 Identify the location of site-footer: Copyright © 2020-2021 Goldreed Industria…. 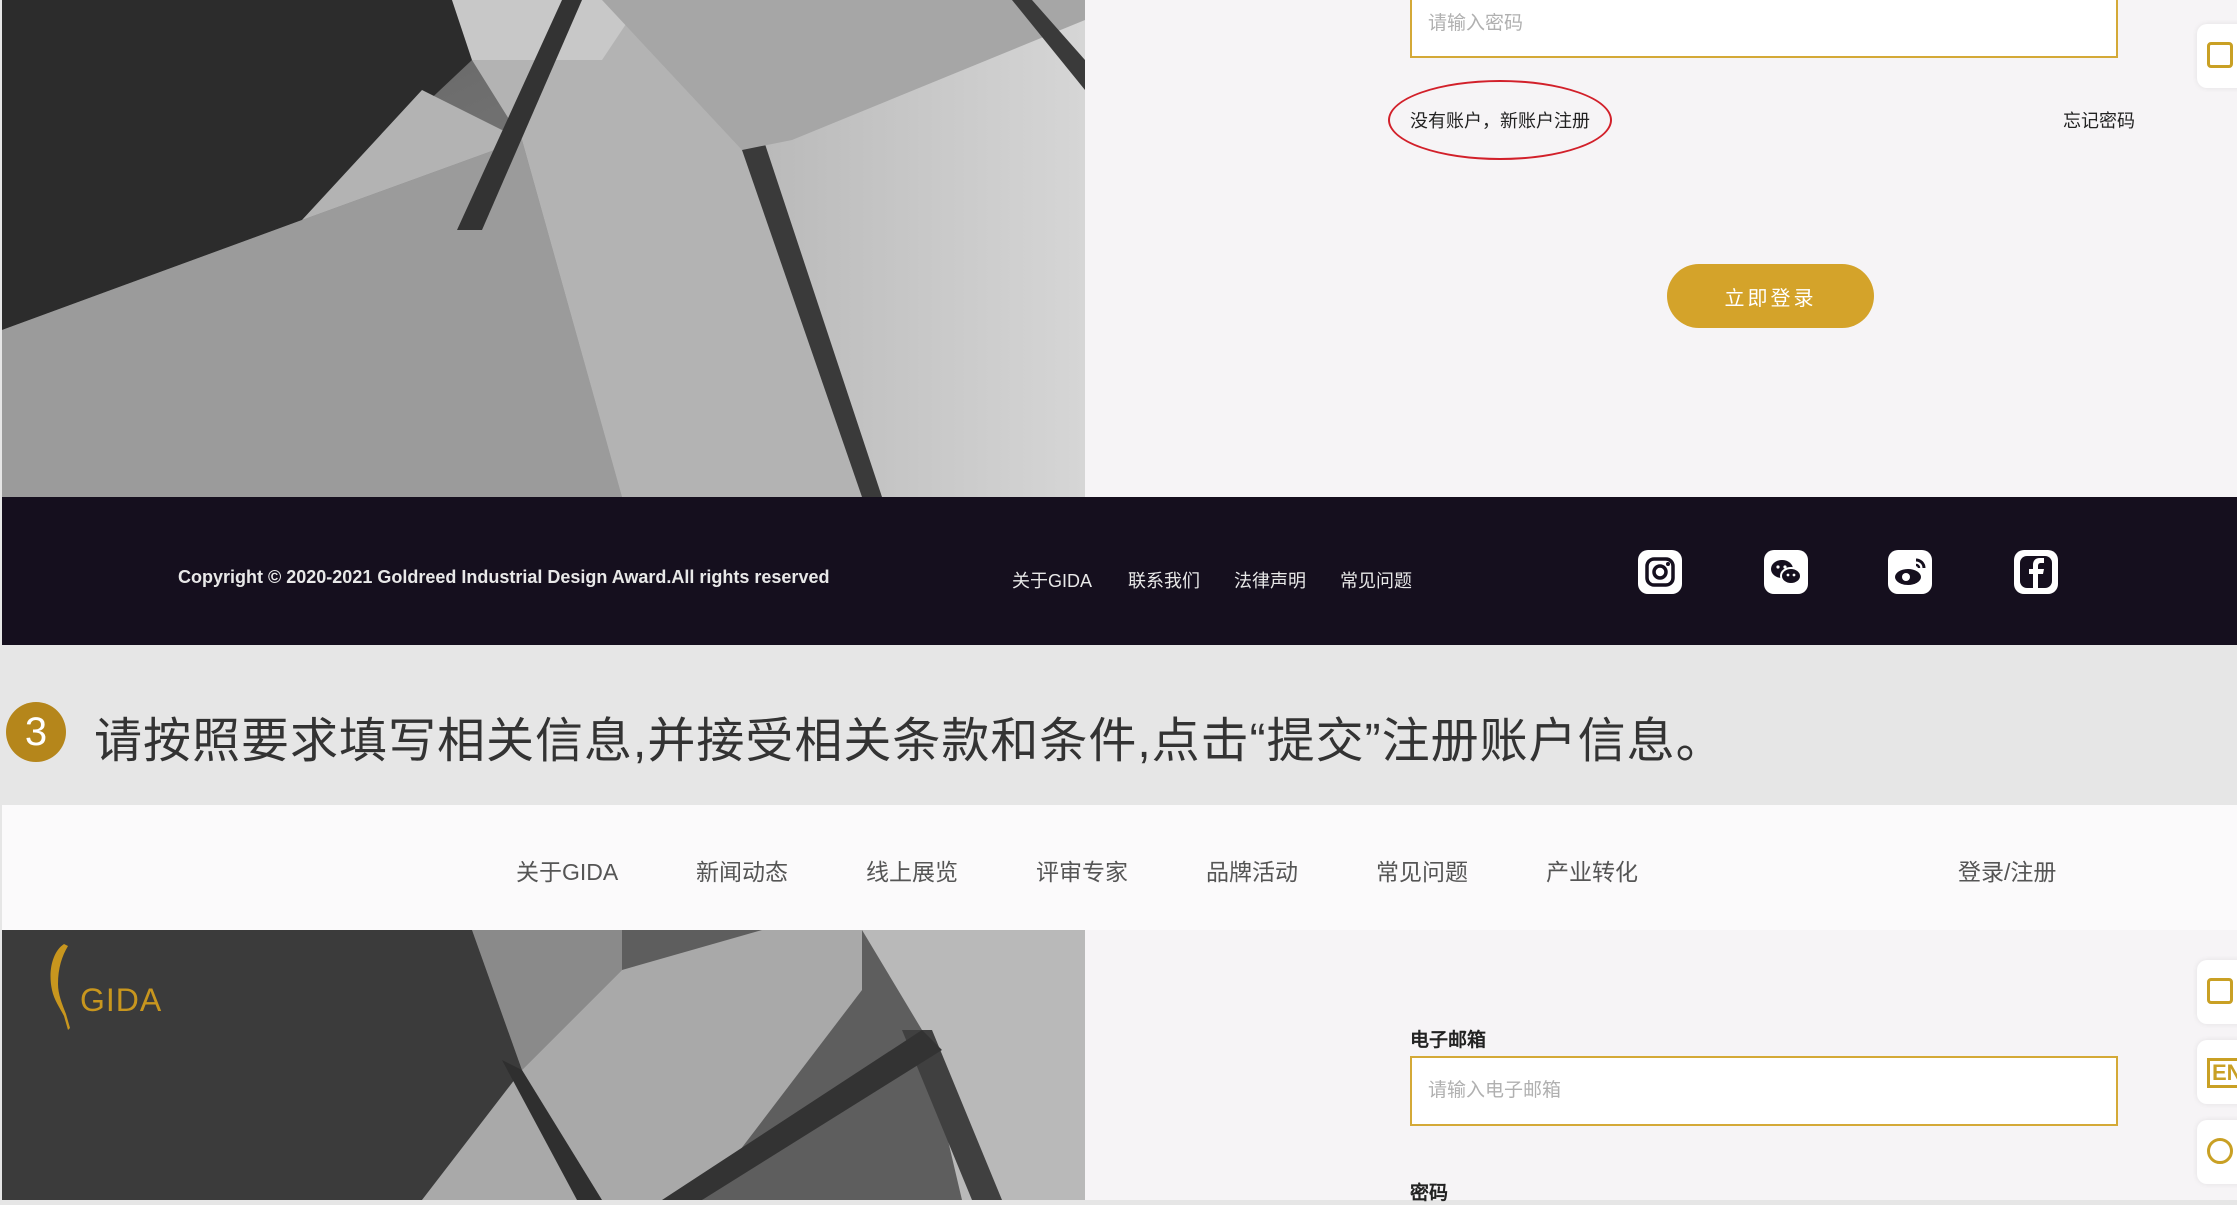
(1119, 571).